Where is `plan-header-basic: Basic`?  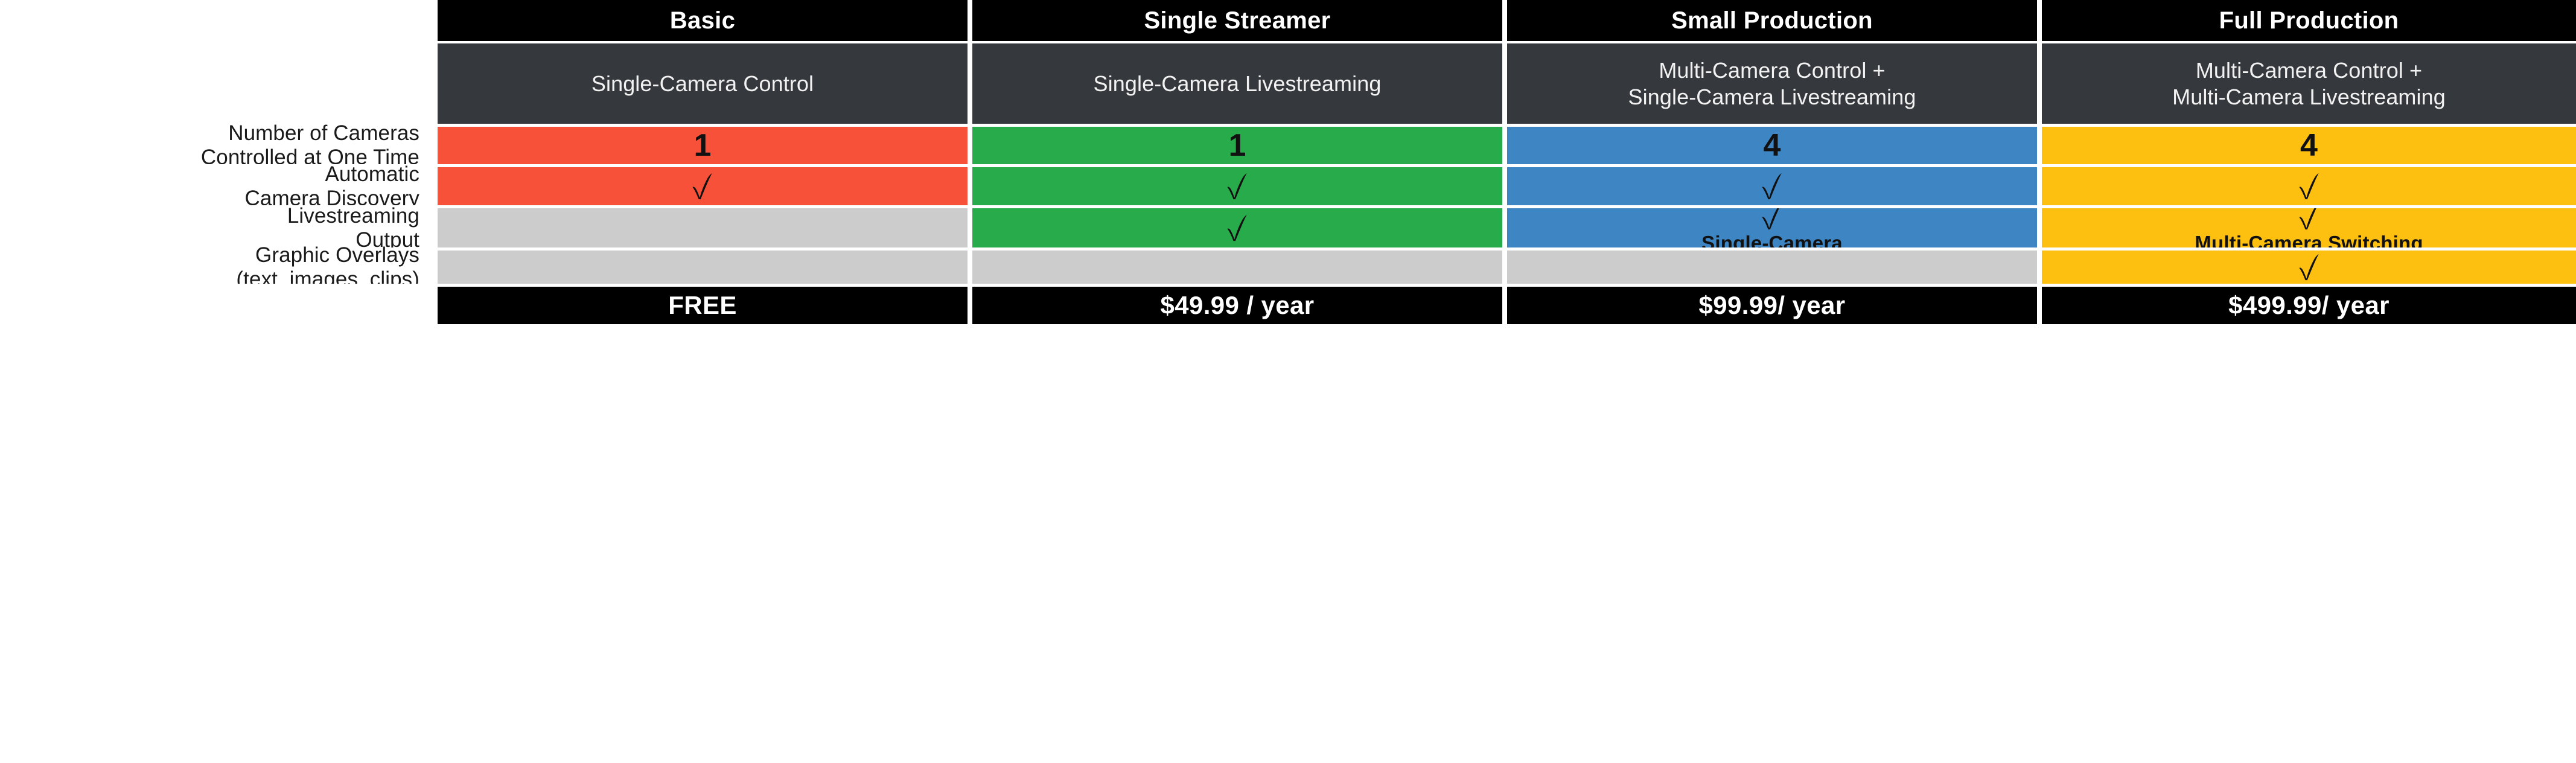
plan-header-basic: Basic is located at coordinates (705, 20).